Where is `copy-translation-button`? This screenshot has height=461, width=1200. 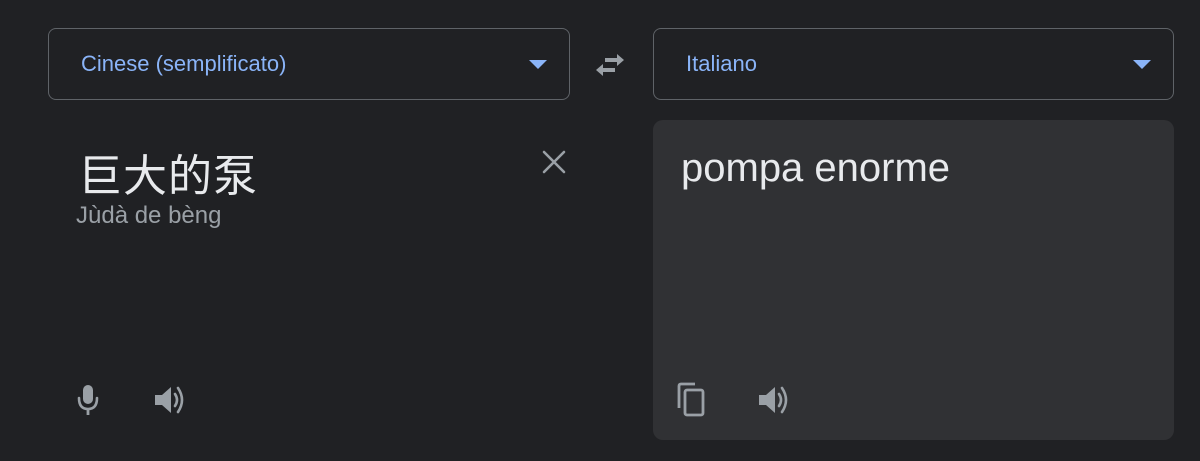
copy-translation-button is located at coordinates (691, 400).